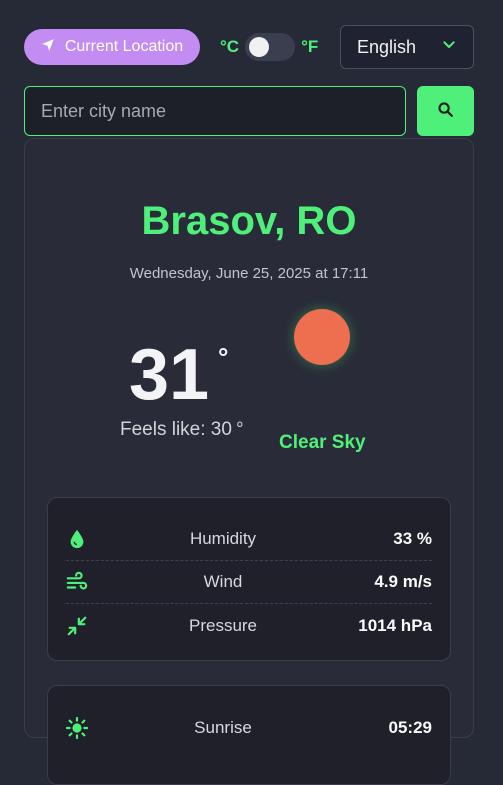 This screenshot has width=503, height=785. I want to click on sun-details: Sunrise 05:29, so click(249, 735).